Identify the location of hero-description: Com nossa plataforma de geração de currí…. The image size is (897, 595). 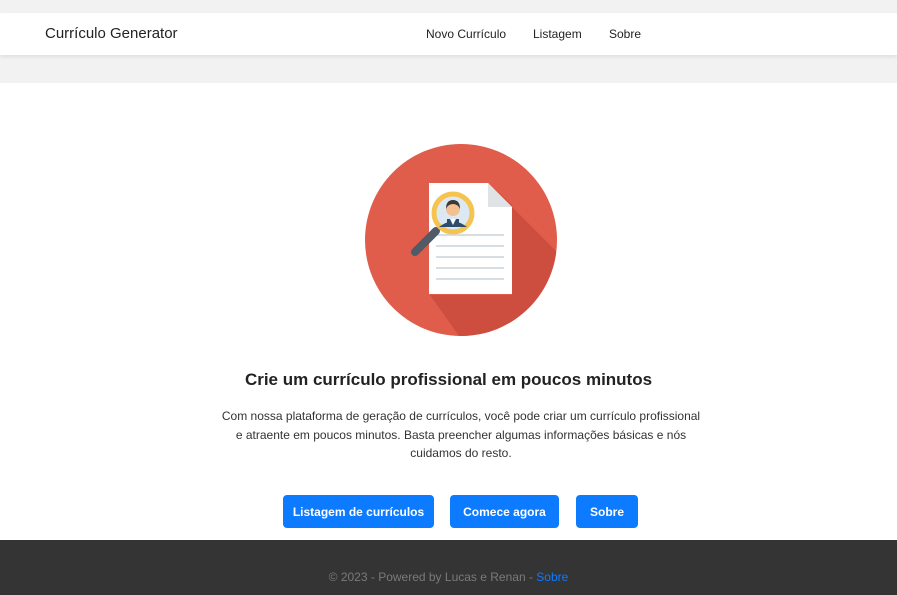
(461, 434).